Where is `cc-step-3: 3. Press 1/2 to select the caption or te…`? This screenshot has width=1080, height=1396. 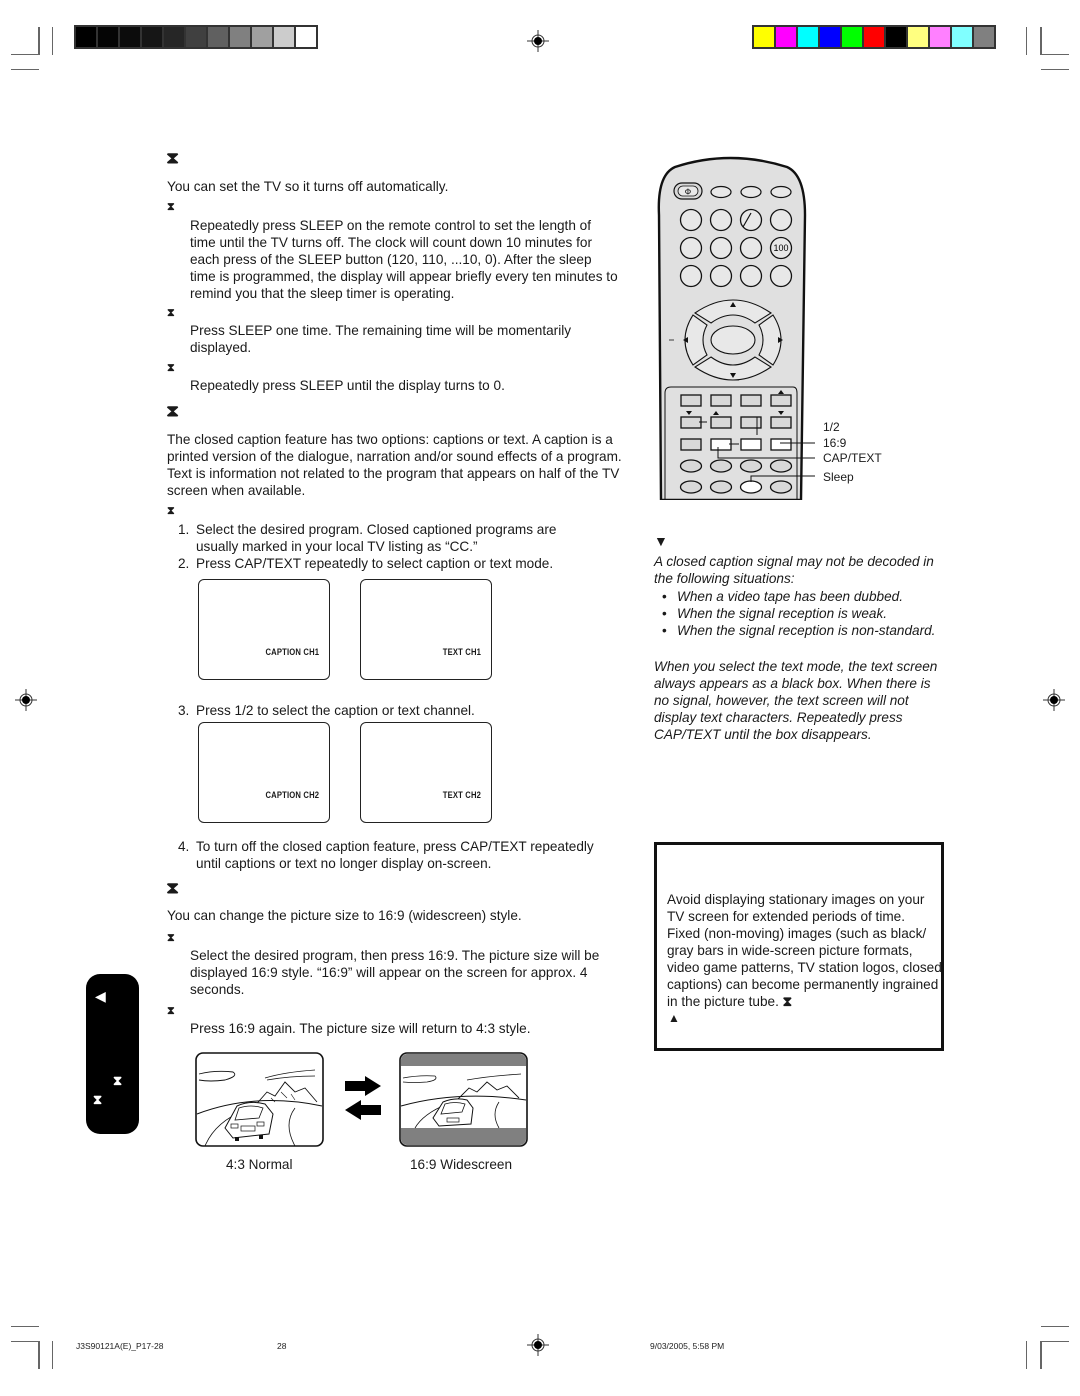
cc-step-3: 3. Press 1/2 to select the caption or te… is located at coordinates (388, 710).